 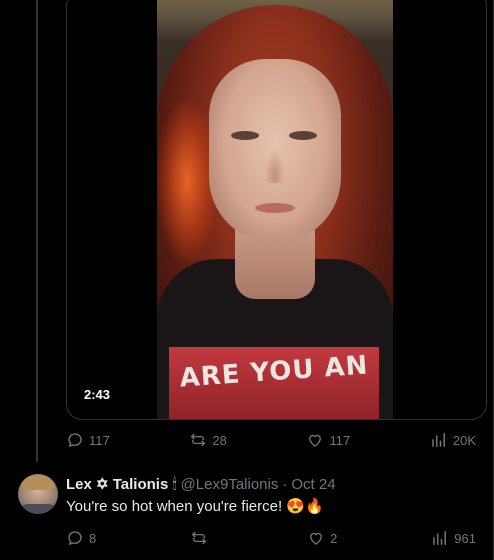 What do you see at coordinates (99, 440) in the screenshot?
I see `reply-count: 117` at bounding box center [99, 440].